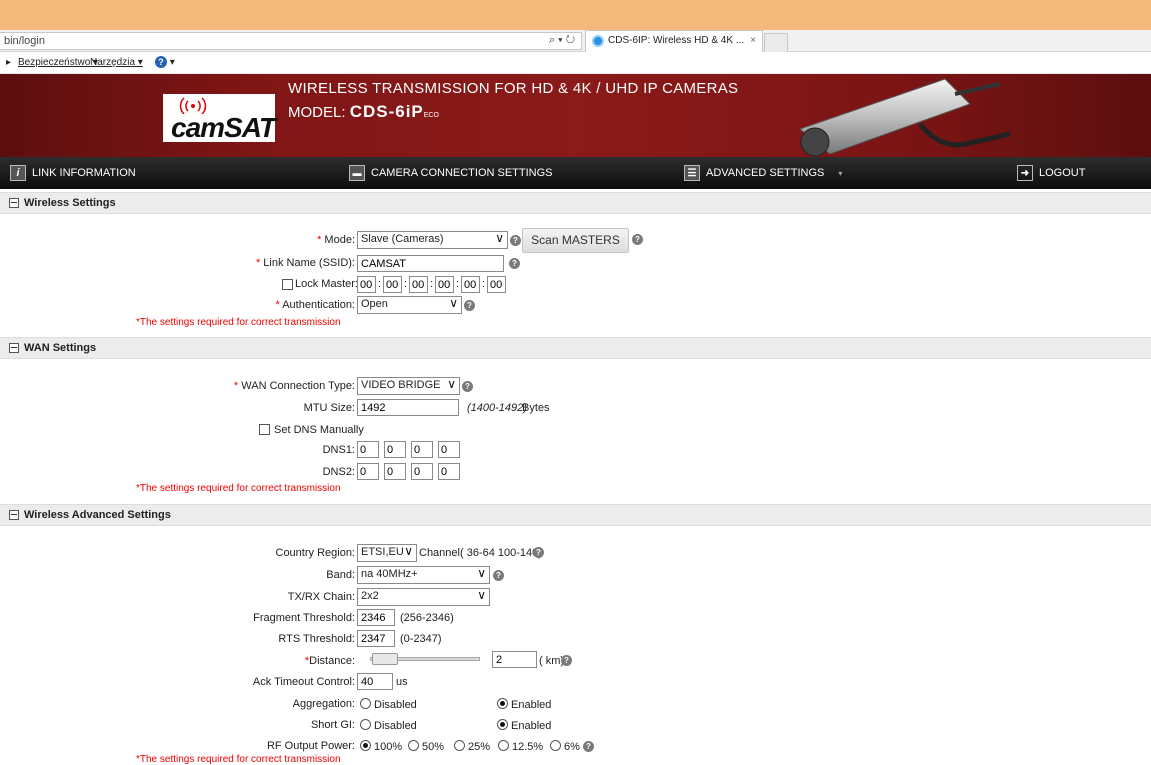 Image resolution: width=1151 pixels, height=765 pixels. Describe the element at coordinates (753, 40) in the screenshot. I see `close-tab-icon: ×` at that location.